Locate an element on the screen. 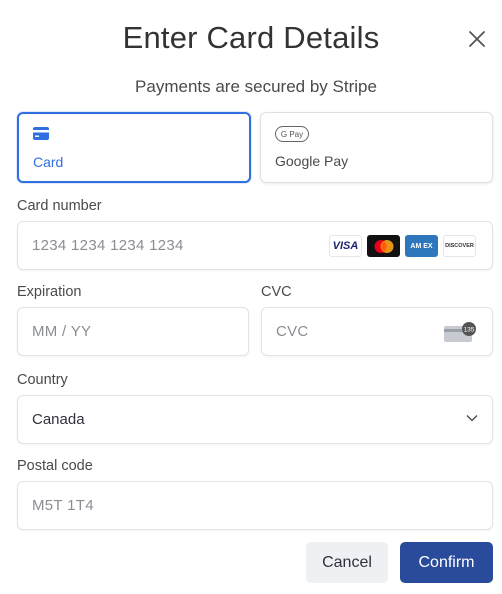  postal-code-value: M5T 1T4 is located at coordinates (63, 505).